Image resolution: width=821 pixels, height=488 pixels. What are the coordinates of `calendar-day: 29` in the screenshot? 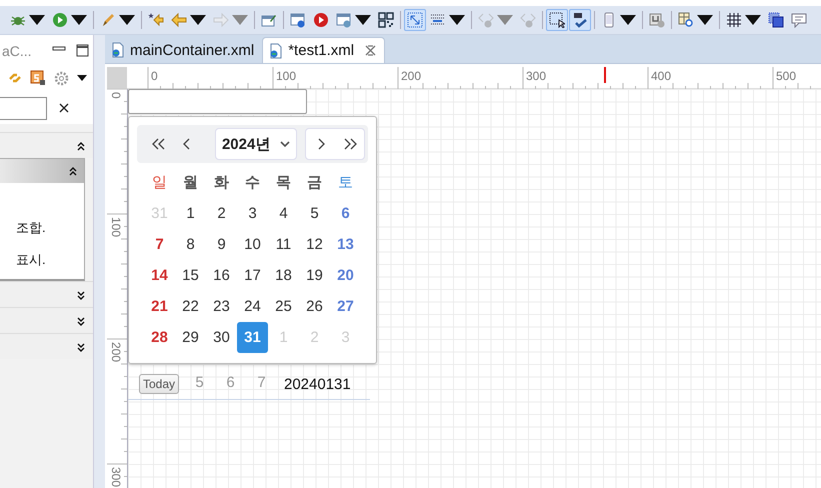 It's located at (190, 337).